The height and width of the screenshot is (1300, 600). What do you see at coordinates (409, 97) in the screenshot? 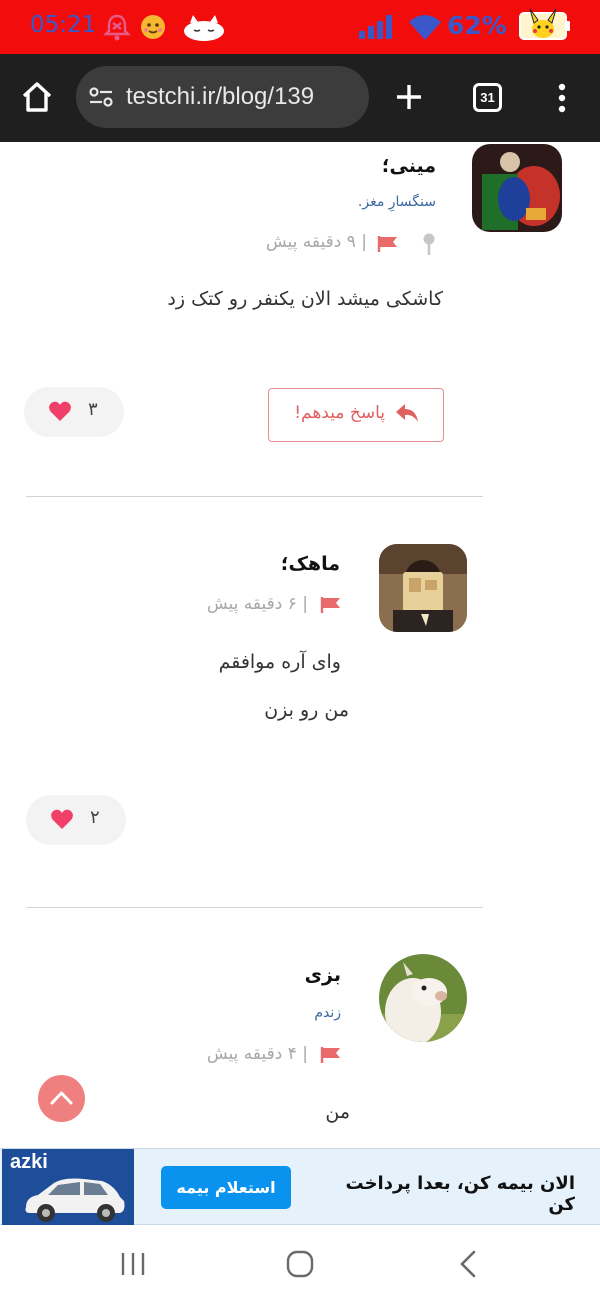
I see `new-tab-icon` at bounding box center [409, 97].